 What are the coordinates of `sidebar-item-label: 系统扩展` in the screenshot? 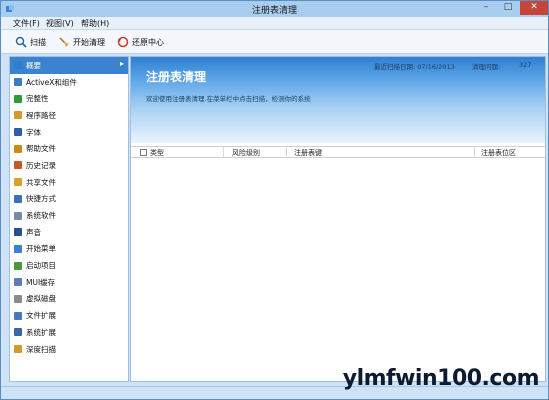 It's located at (41, 332).